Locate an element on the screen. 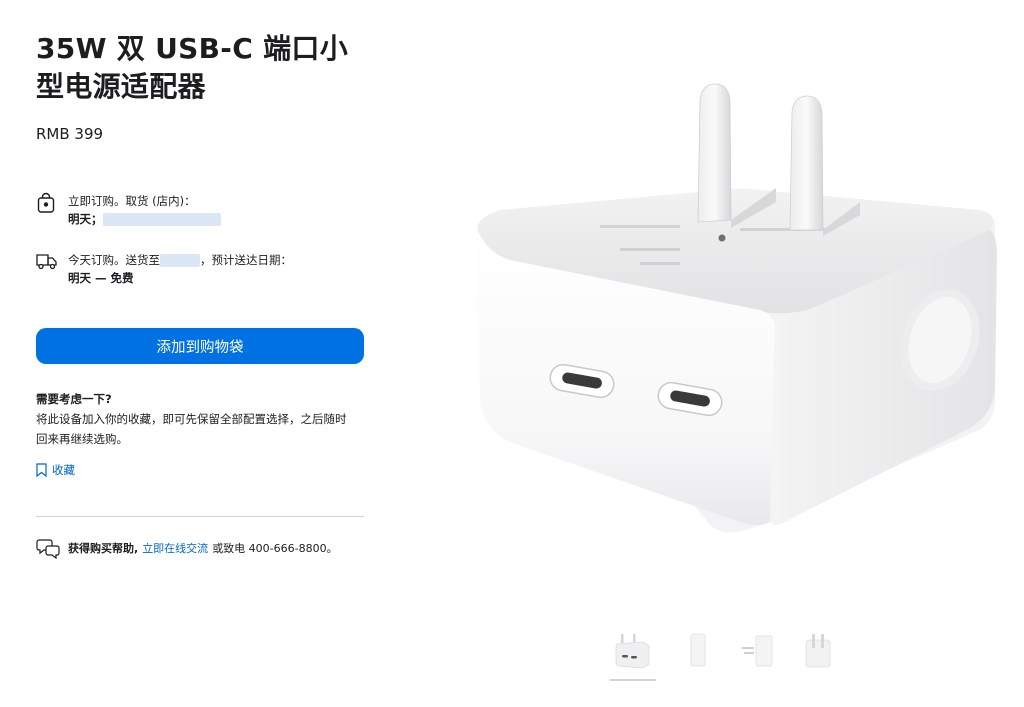  save-label: 收藏 is located at coordinates (63, 470).